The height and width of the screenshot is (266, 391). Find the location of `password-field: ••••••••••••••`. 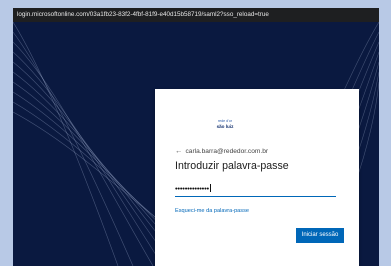

password-field: •••••••••••••• is located at coordinates (255, 190).